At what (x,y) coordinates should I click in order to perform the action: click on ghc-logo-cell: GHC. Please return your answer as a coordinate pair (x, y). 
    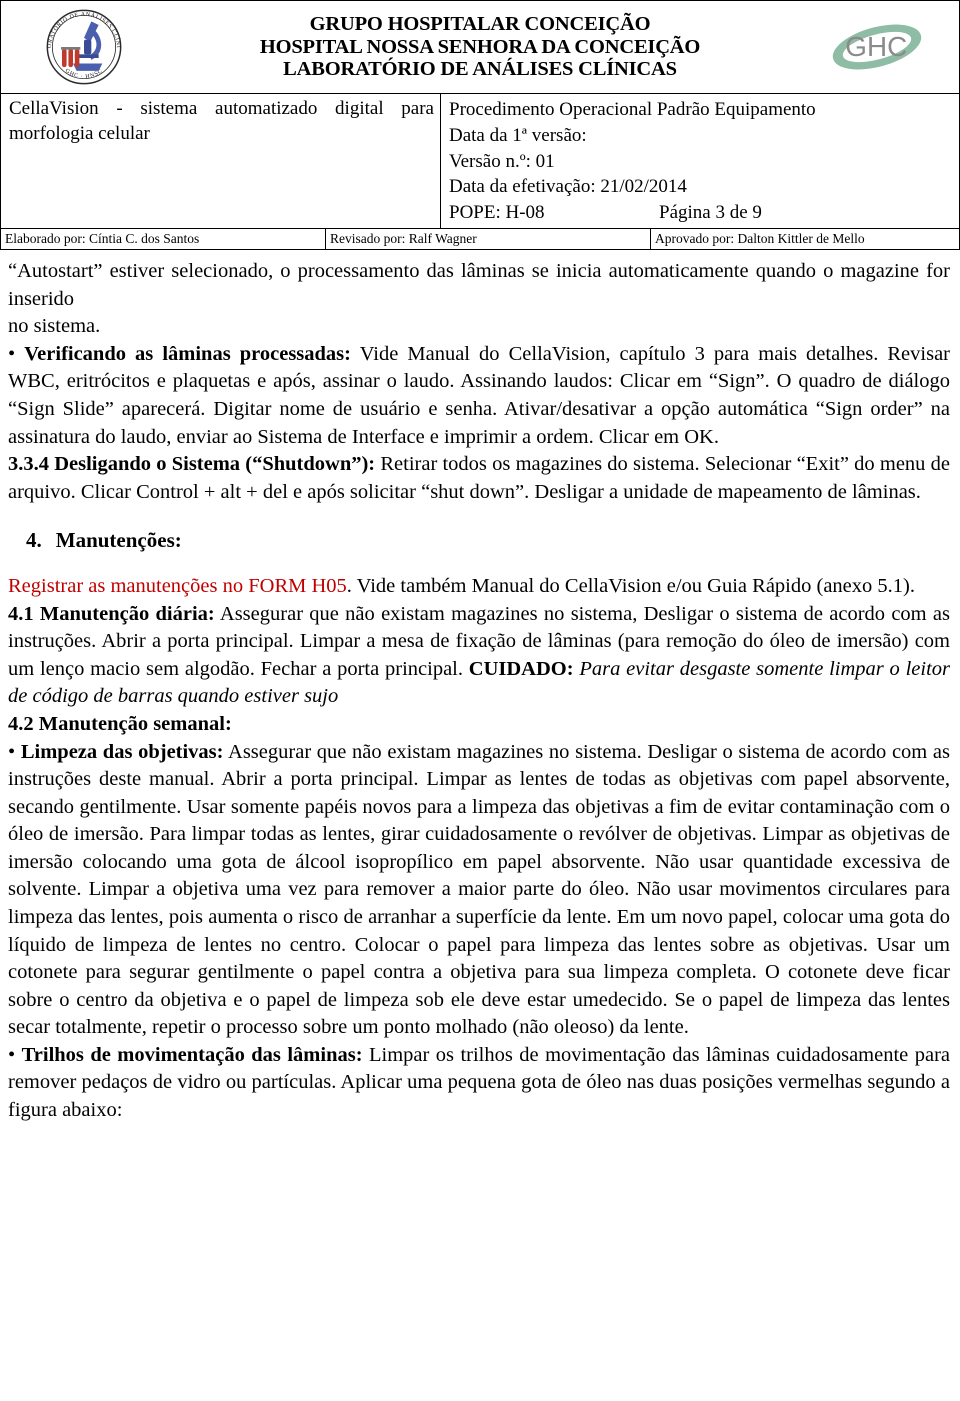
    Looking at the image, I should click on (876, 47).